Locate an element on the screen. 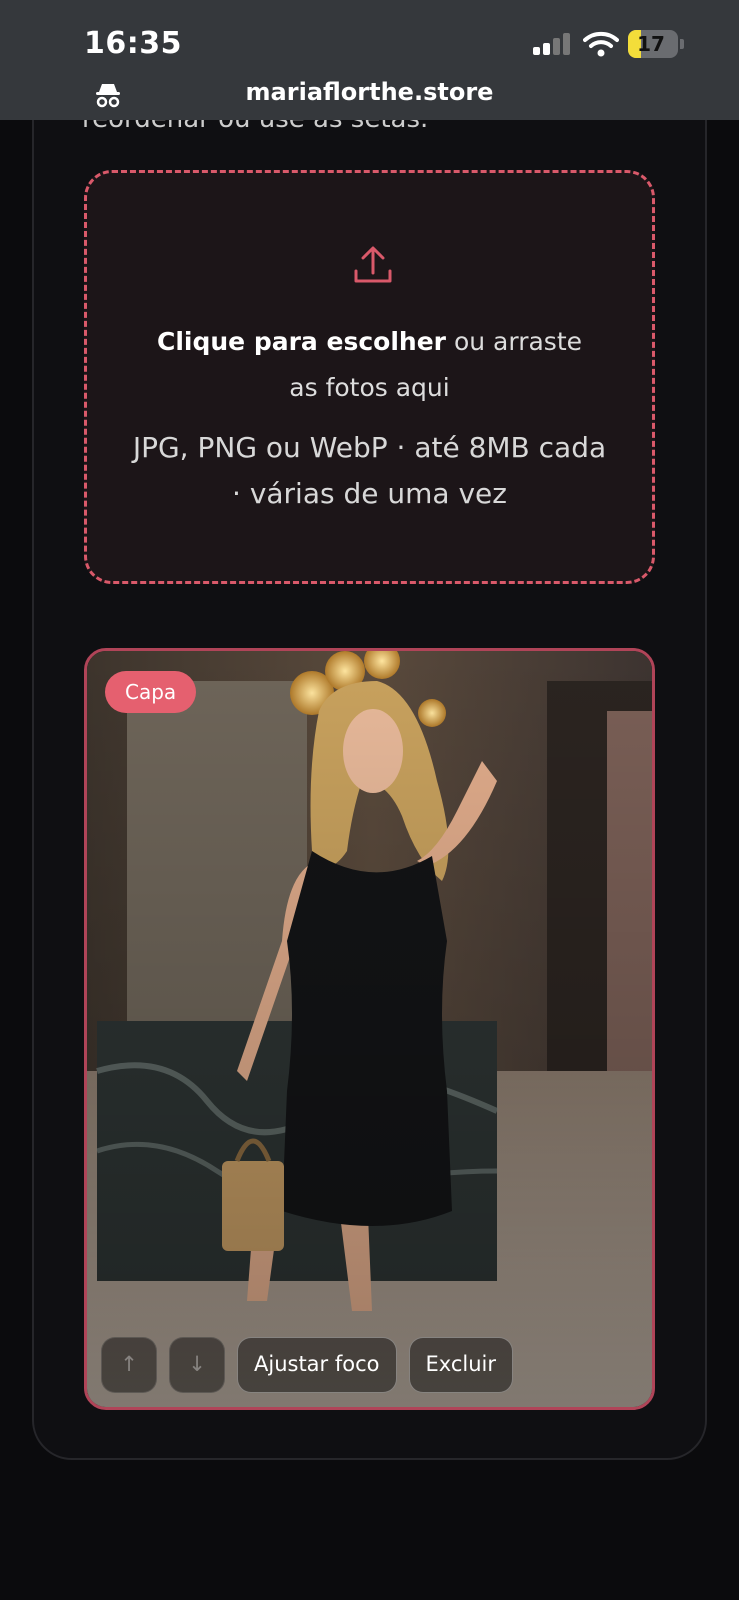 The height and width of the screenshot is (1600, 739). wifi-icon is located at coordinates (601, 44).